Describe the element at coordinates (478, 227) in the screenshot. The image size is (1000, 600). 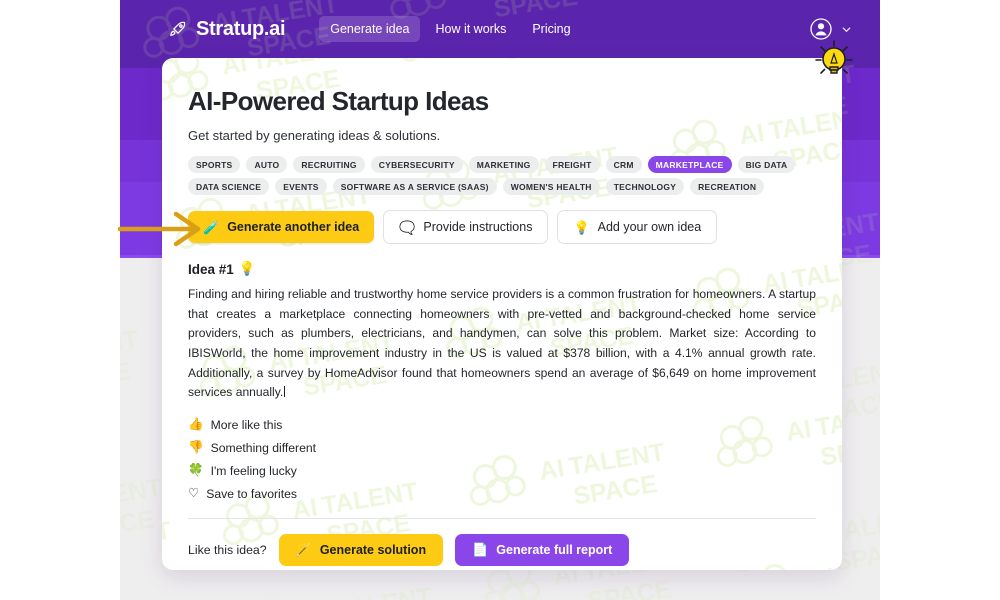
I see `provide-instructions-label: Provide instructions` at that location.